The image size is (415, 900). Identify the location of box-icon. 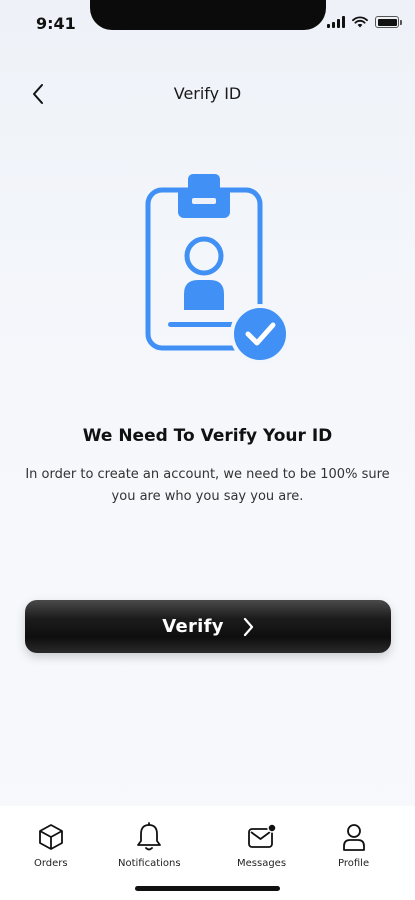
(50, 837).